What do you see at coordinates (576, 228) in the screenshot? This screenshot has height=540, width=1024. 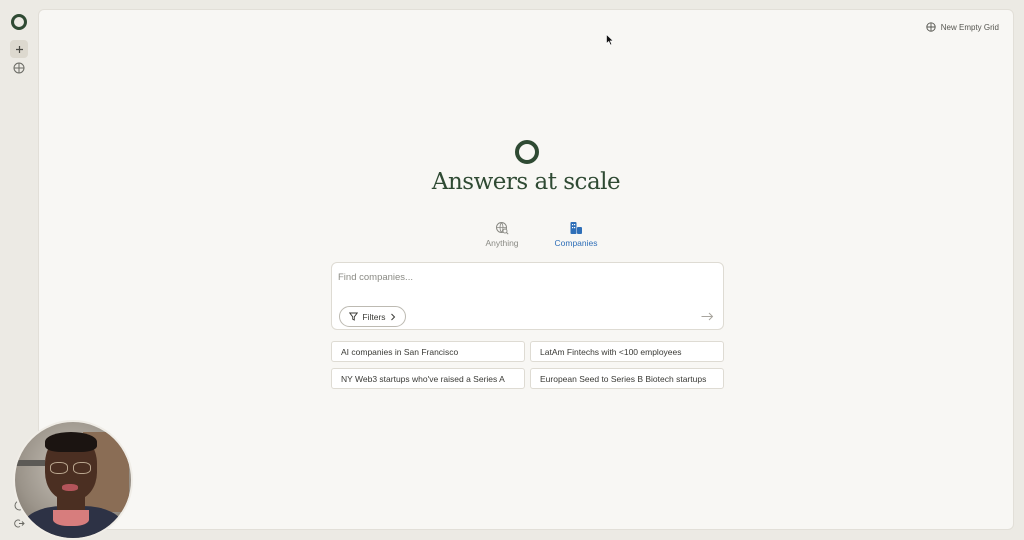 I see `building-icon` at bounding box center [576, 228].